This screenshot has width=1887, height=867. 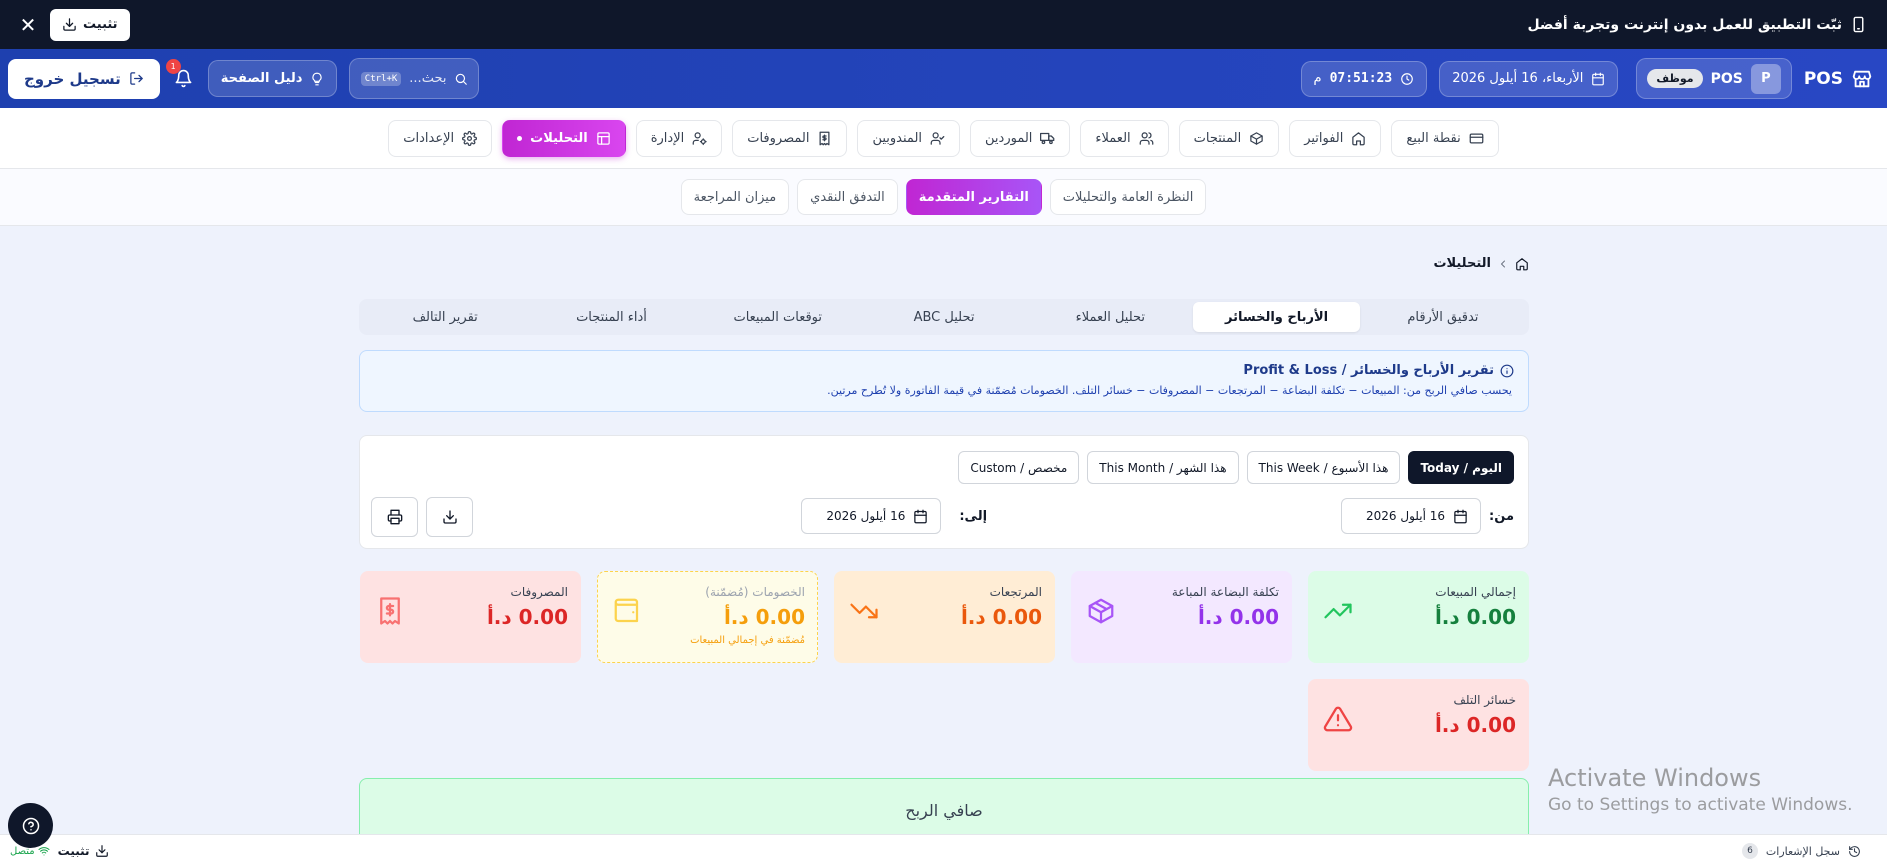 I want to click on help-circle-icon, so click(x=31, y=826).